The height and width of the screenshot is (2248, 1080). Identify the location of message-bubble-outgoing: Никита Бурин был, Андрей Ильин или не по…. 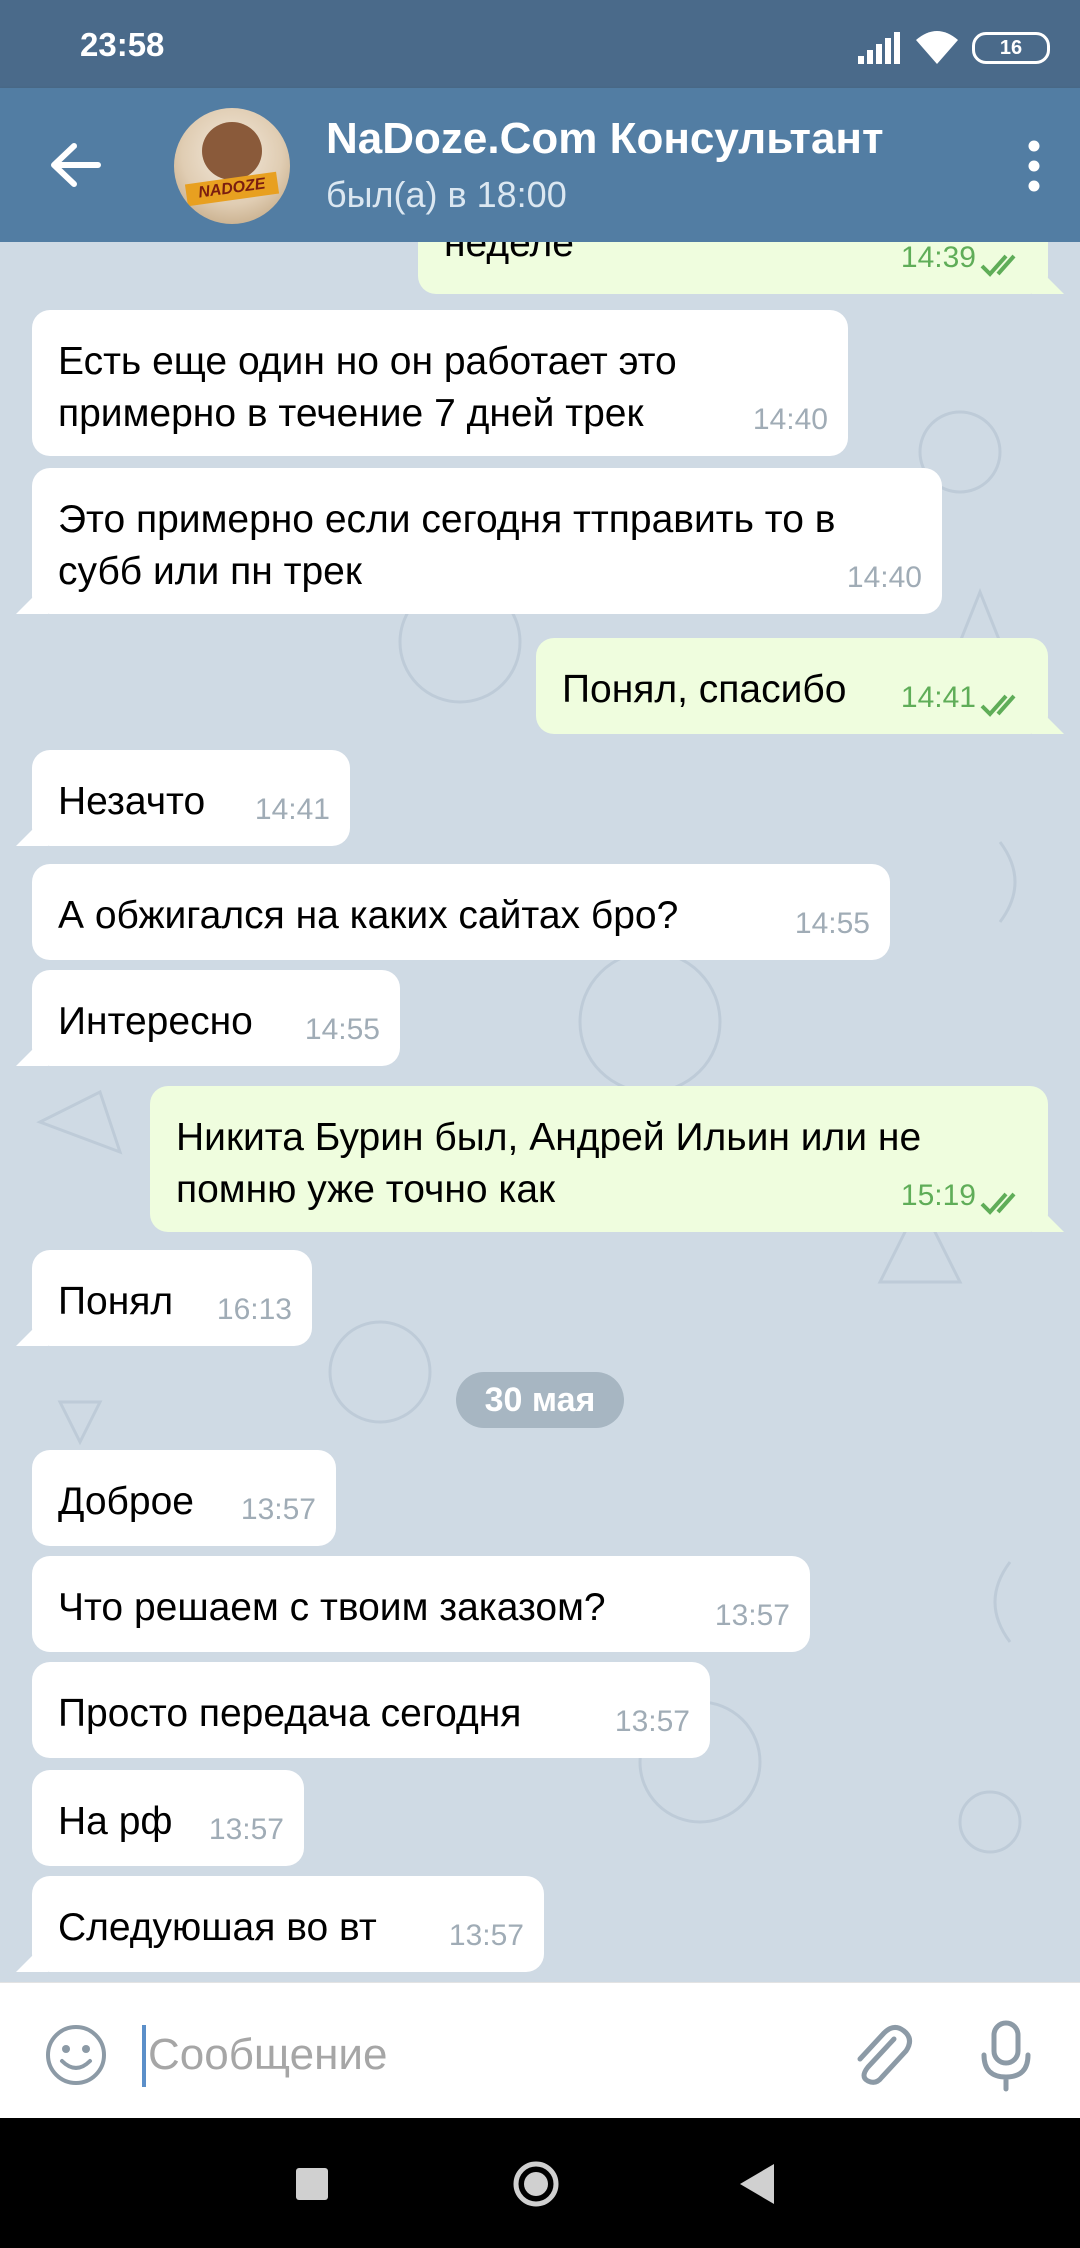
(599, 1159).